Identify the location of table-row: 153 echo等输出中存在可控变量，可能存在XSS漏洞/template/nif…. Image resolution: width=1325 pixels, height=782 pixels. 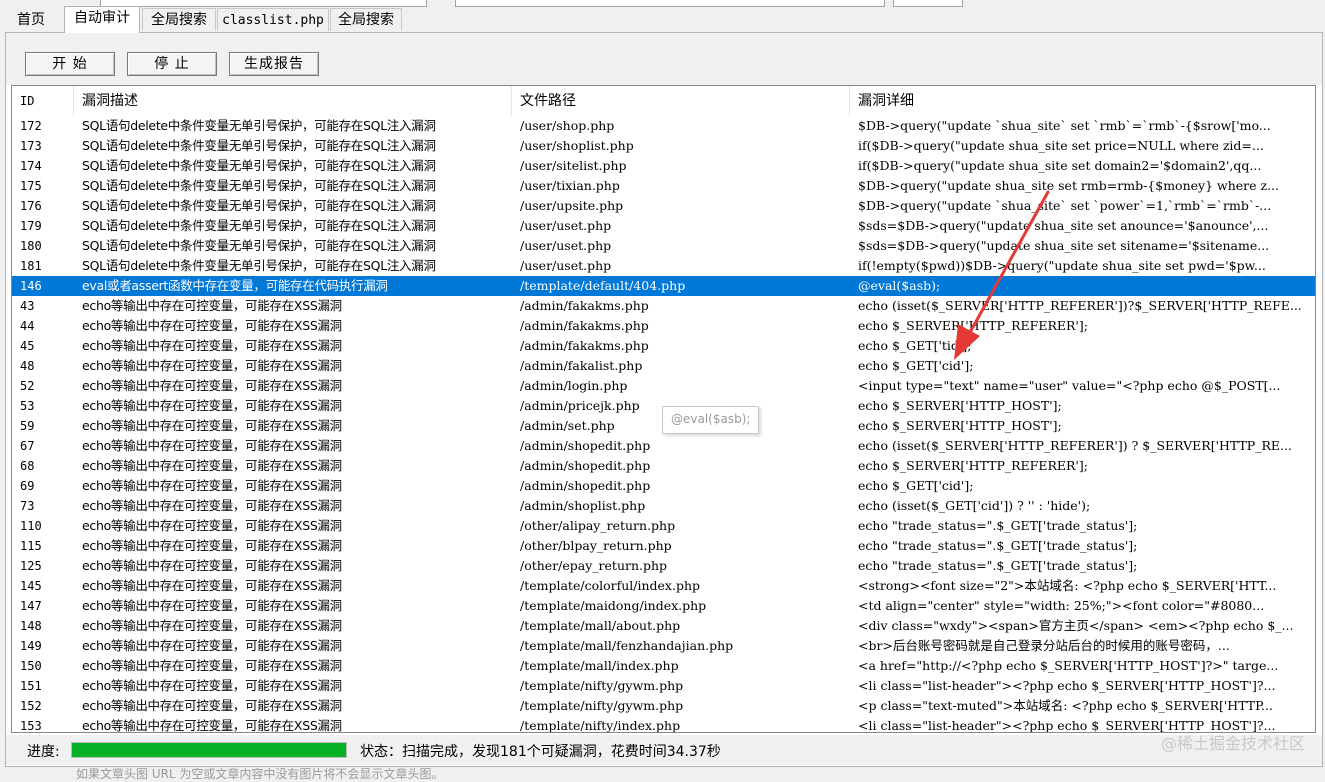
(663, 724).